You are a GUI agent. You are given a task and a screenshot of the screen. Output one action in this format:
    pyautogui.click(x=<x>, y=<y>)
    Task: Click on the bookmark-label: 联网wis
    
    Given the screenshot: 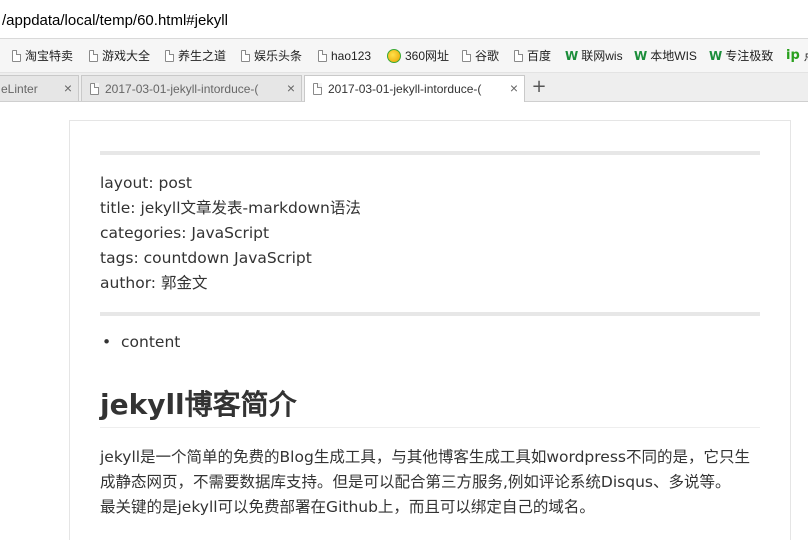 What is the action you would take?
    pyautogui.click(x=602, y=56)
    